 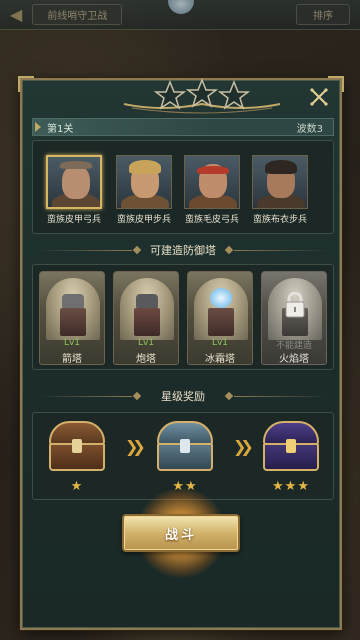 I want to click on close-icon, so click(x=319, y=97).